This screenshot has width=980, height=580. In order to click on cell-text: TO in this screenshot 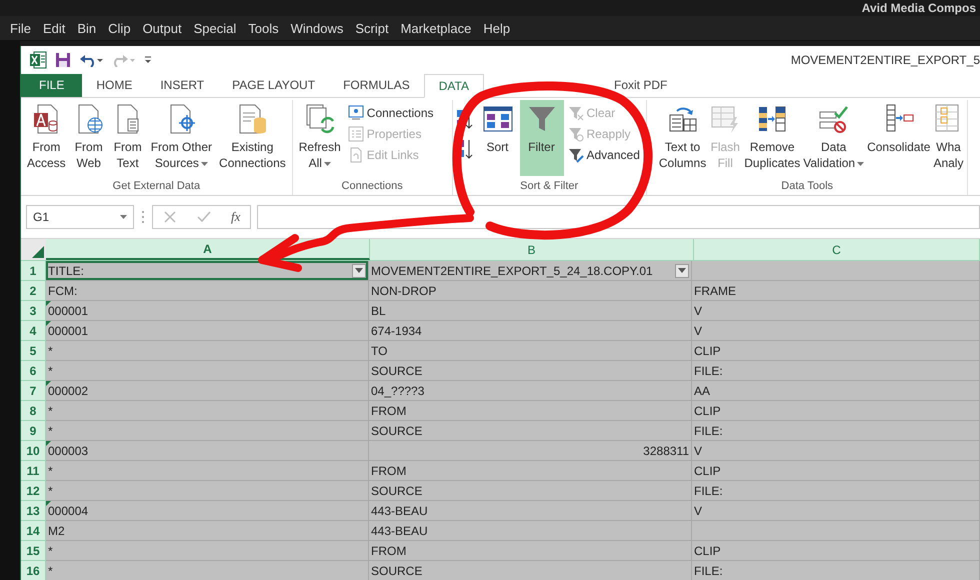, I will do `click(379, 351)`.